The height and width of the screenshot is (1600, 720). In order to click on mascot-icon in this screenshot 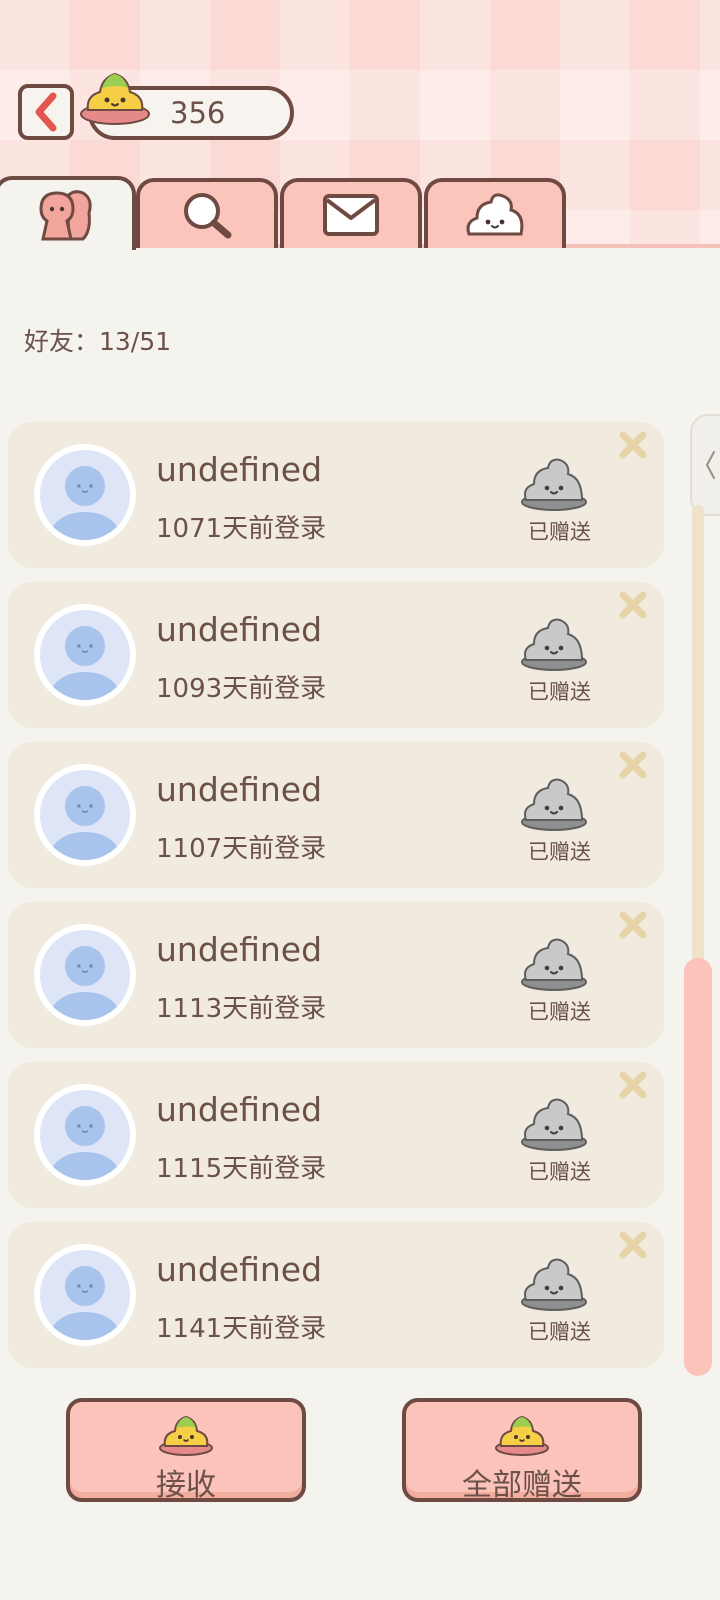, I will do `click(495, 214)`.